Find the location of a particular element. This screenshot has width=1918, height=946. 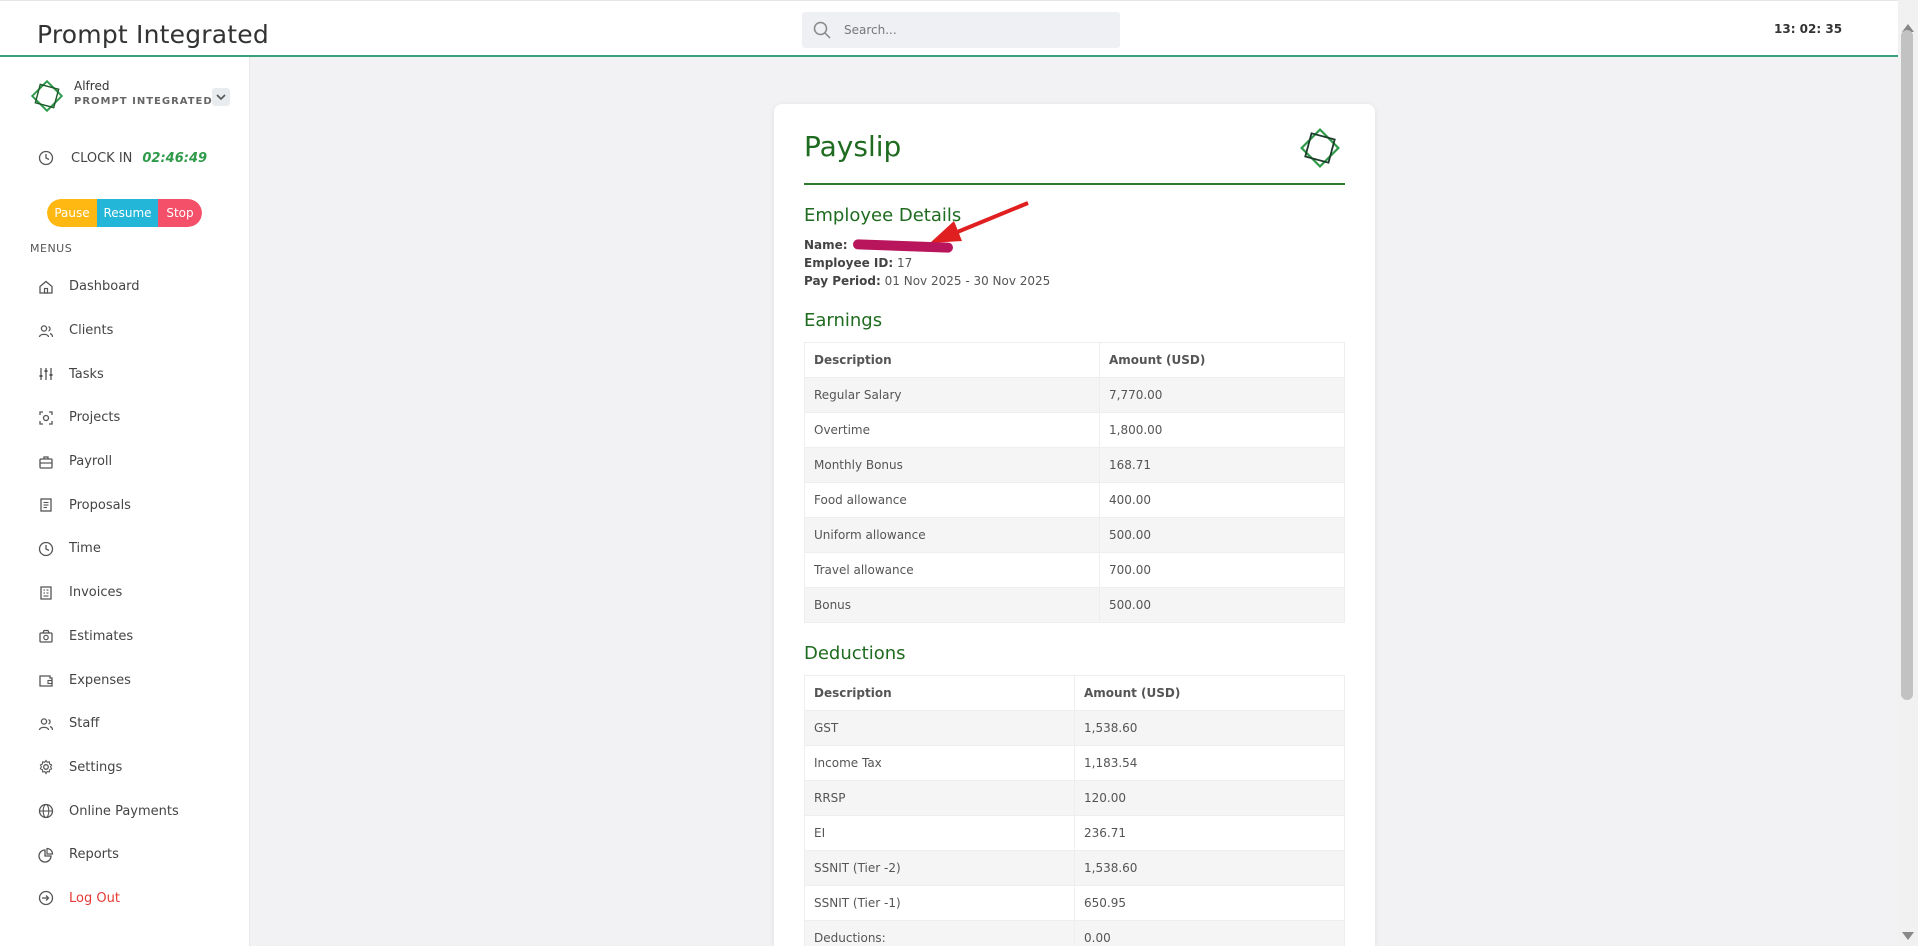

sidebar-item-staff: Staff is located at coordinates (125, 724).